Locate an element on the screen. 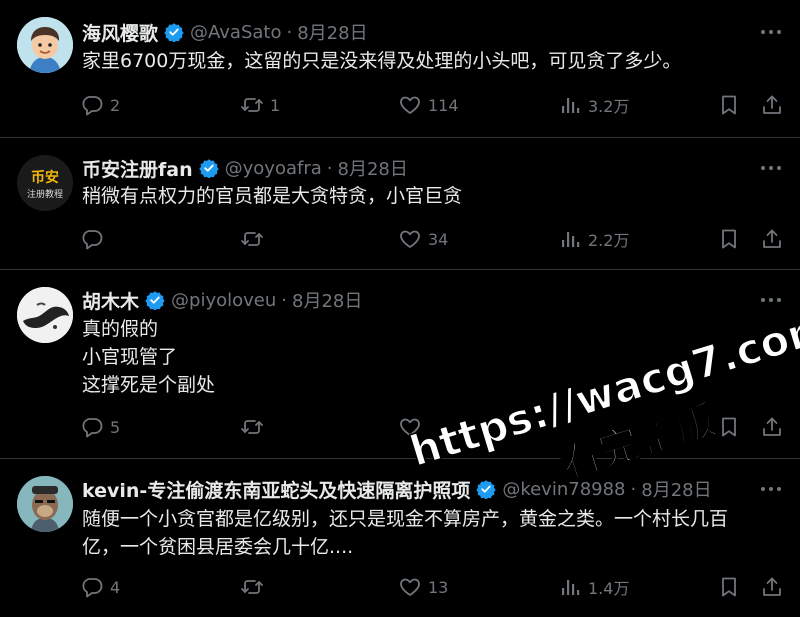 The image size is (800, 617). avatar: 币安 注册教程 is located at coordinates (45, 183).